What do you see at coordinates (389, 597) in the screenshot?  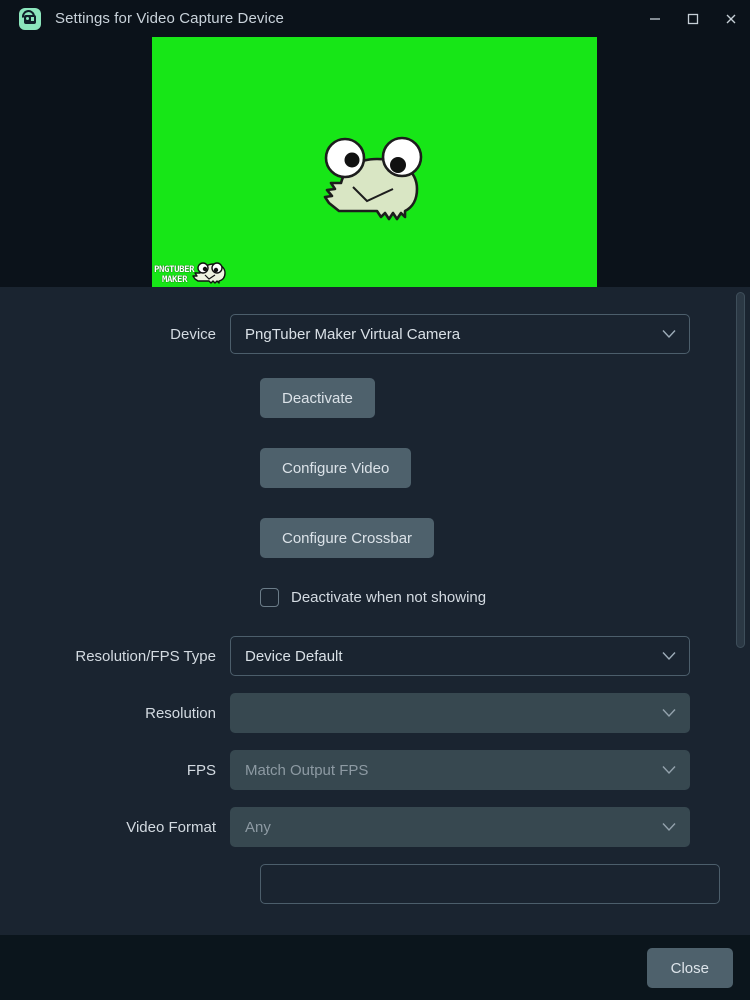 I see `deactivate-when-not-showing-label: Deactivate when not showing` at bounding box center [389, 597].